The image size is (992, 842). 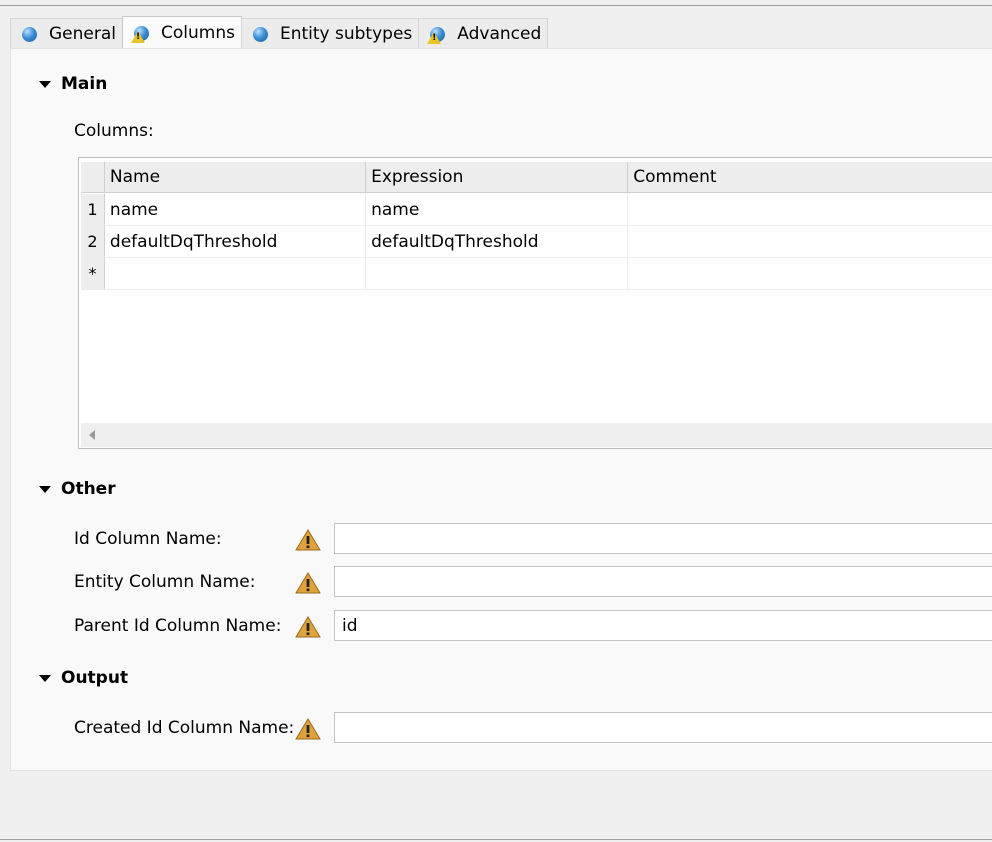 I want to click on tab-bar: General Columns Entity subtypes Advanced, so click(x=279, y=32).